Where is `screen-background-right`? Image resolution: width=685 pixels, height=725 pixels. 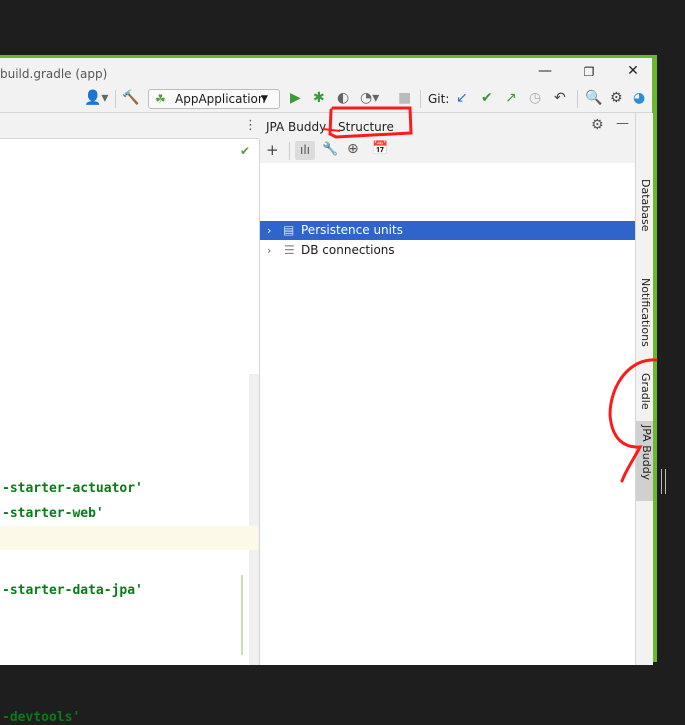
screen-background-right is located at coordinates (671, 358).